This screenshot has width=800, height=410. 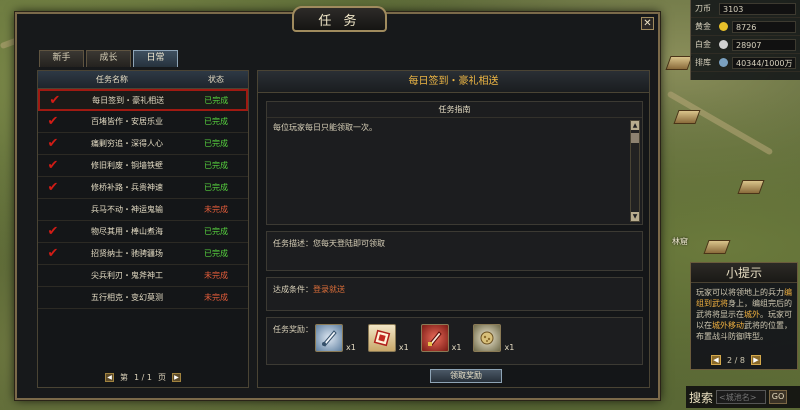 I want to click on task-row: ✔ 百堵皆作・安居乐业 已完成, so click(x=143, y=122).